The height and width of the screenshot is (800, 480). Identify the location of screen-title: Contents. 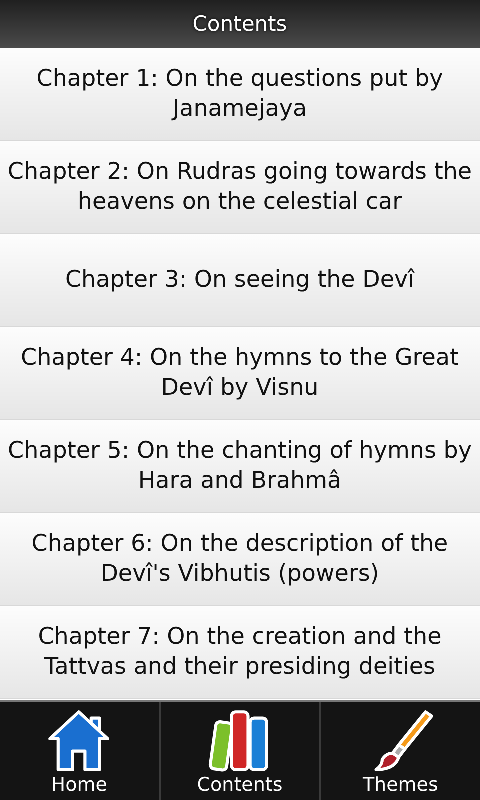
(240, 24).